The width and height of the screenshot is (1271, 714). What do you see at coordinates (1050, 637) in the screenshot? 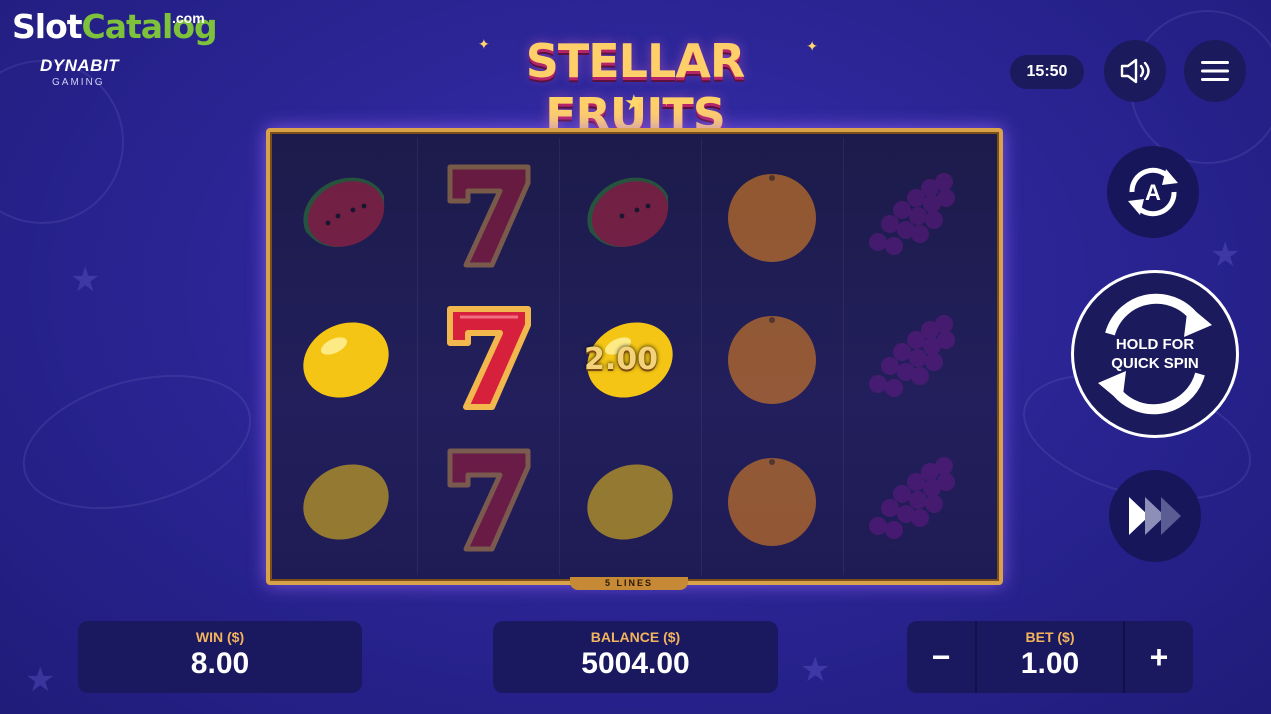
I see `bet-label: BET ($)` at bounding box center [1050, 637].